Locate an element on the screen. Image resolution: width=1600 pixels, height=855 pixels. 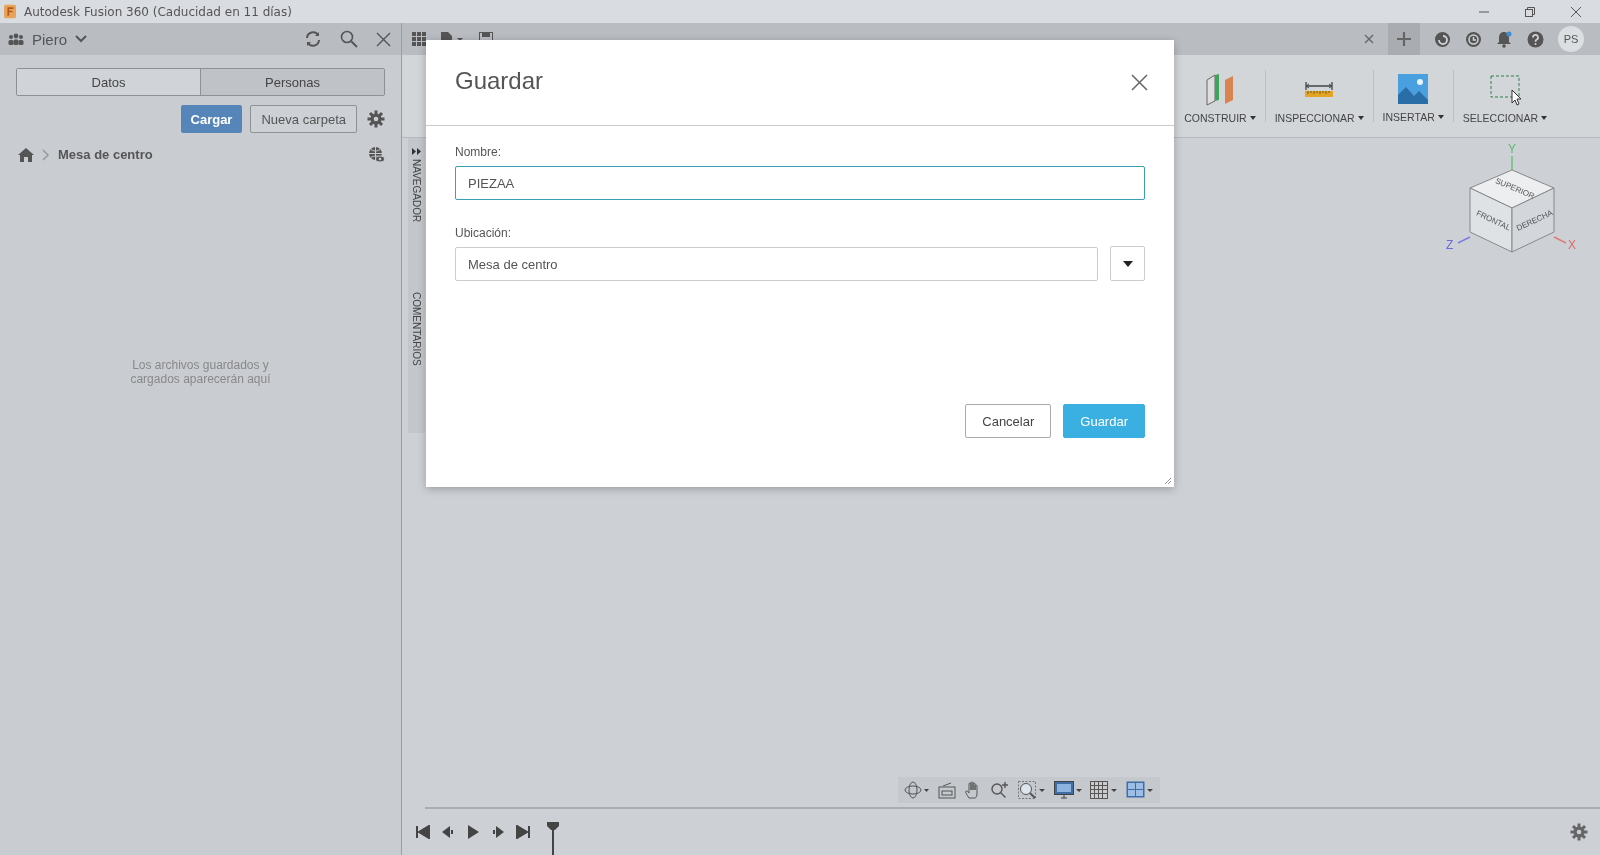
user-avatar: PS is located at coordinates (1571, 39).